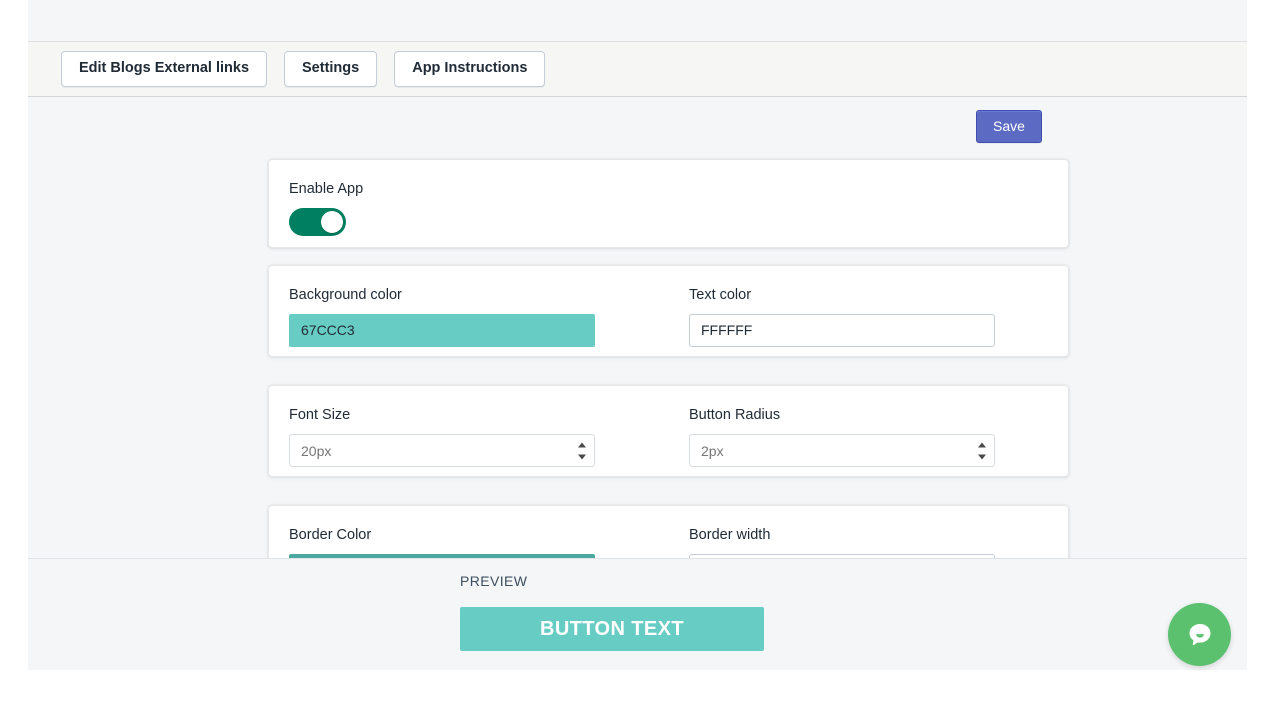  I want to click on field-text-color: Text color FFFFFF, so click(842, 316).